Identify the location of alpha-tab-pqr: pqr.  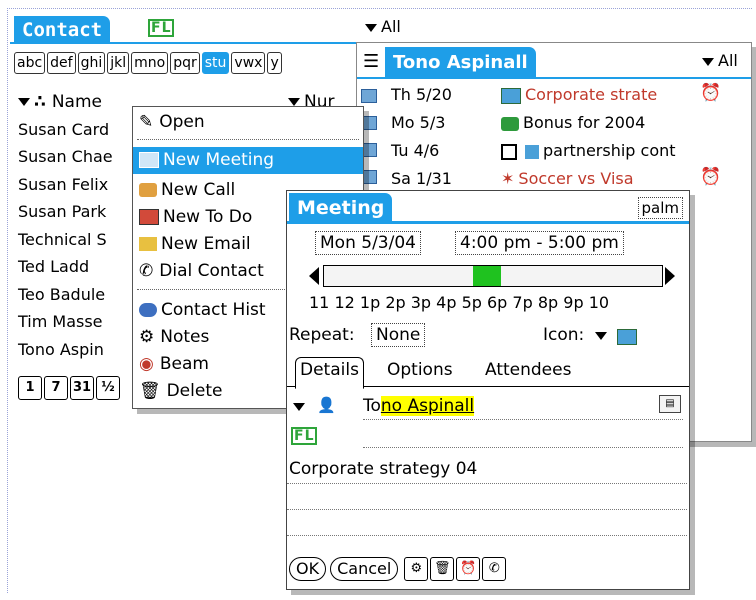
(185, 63).